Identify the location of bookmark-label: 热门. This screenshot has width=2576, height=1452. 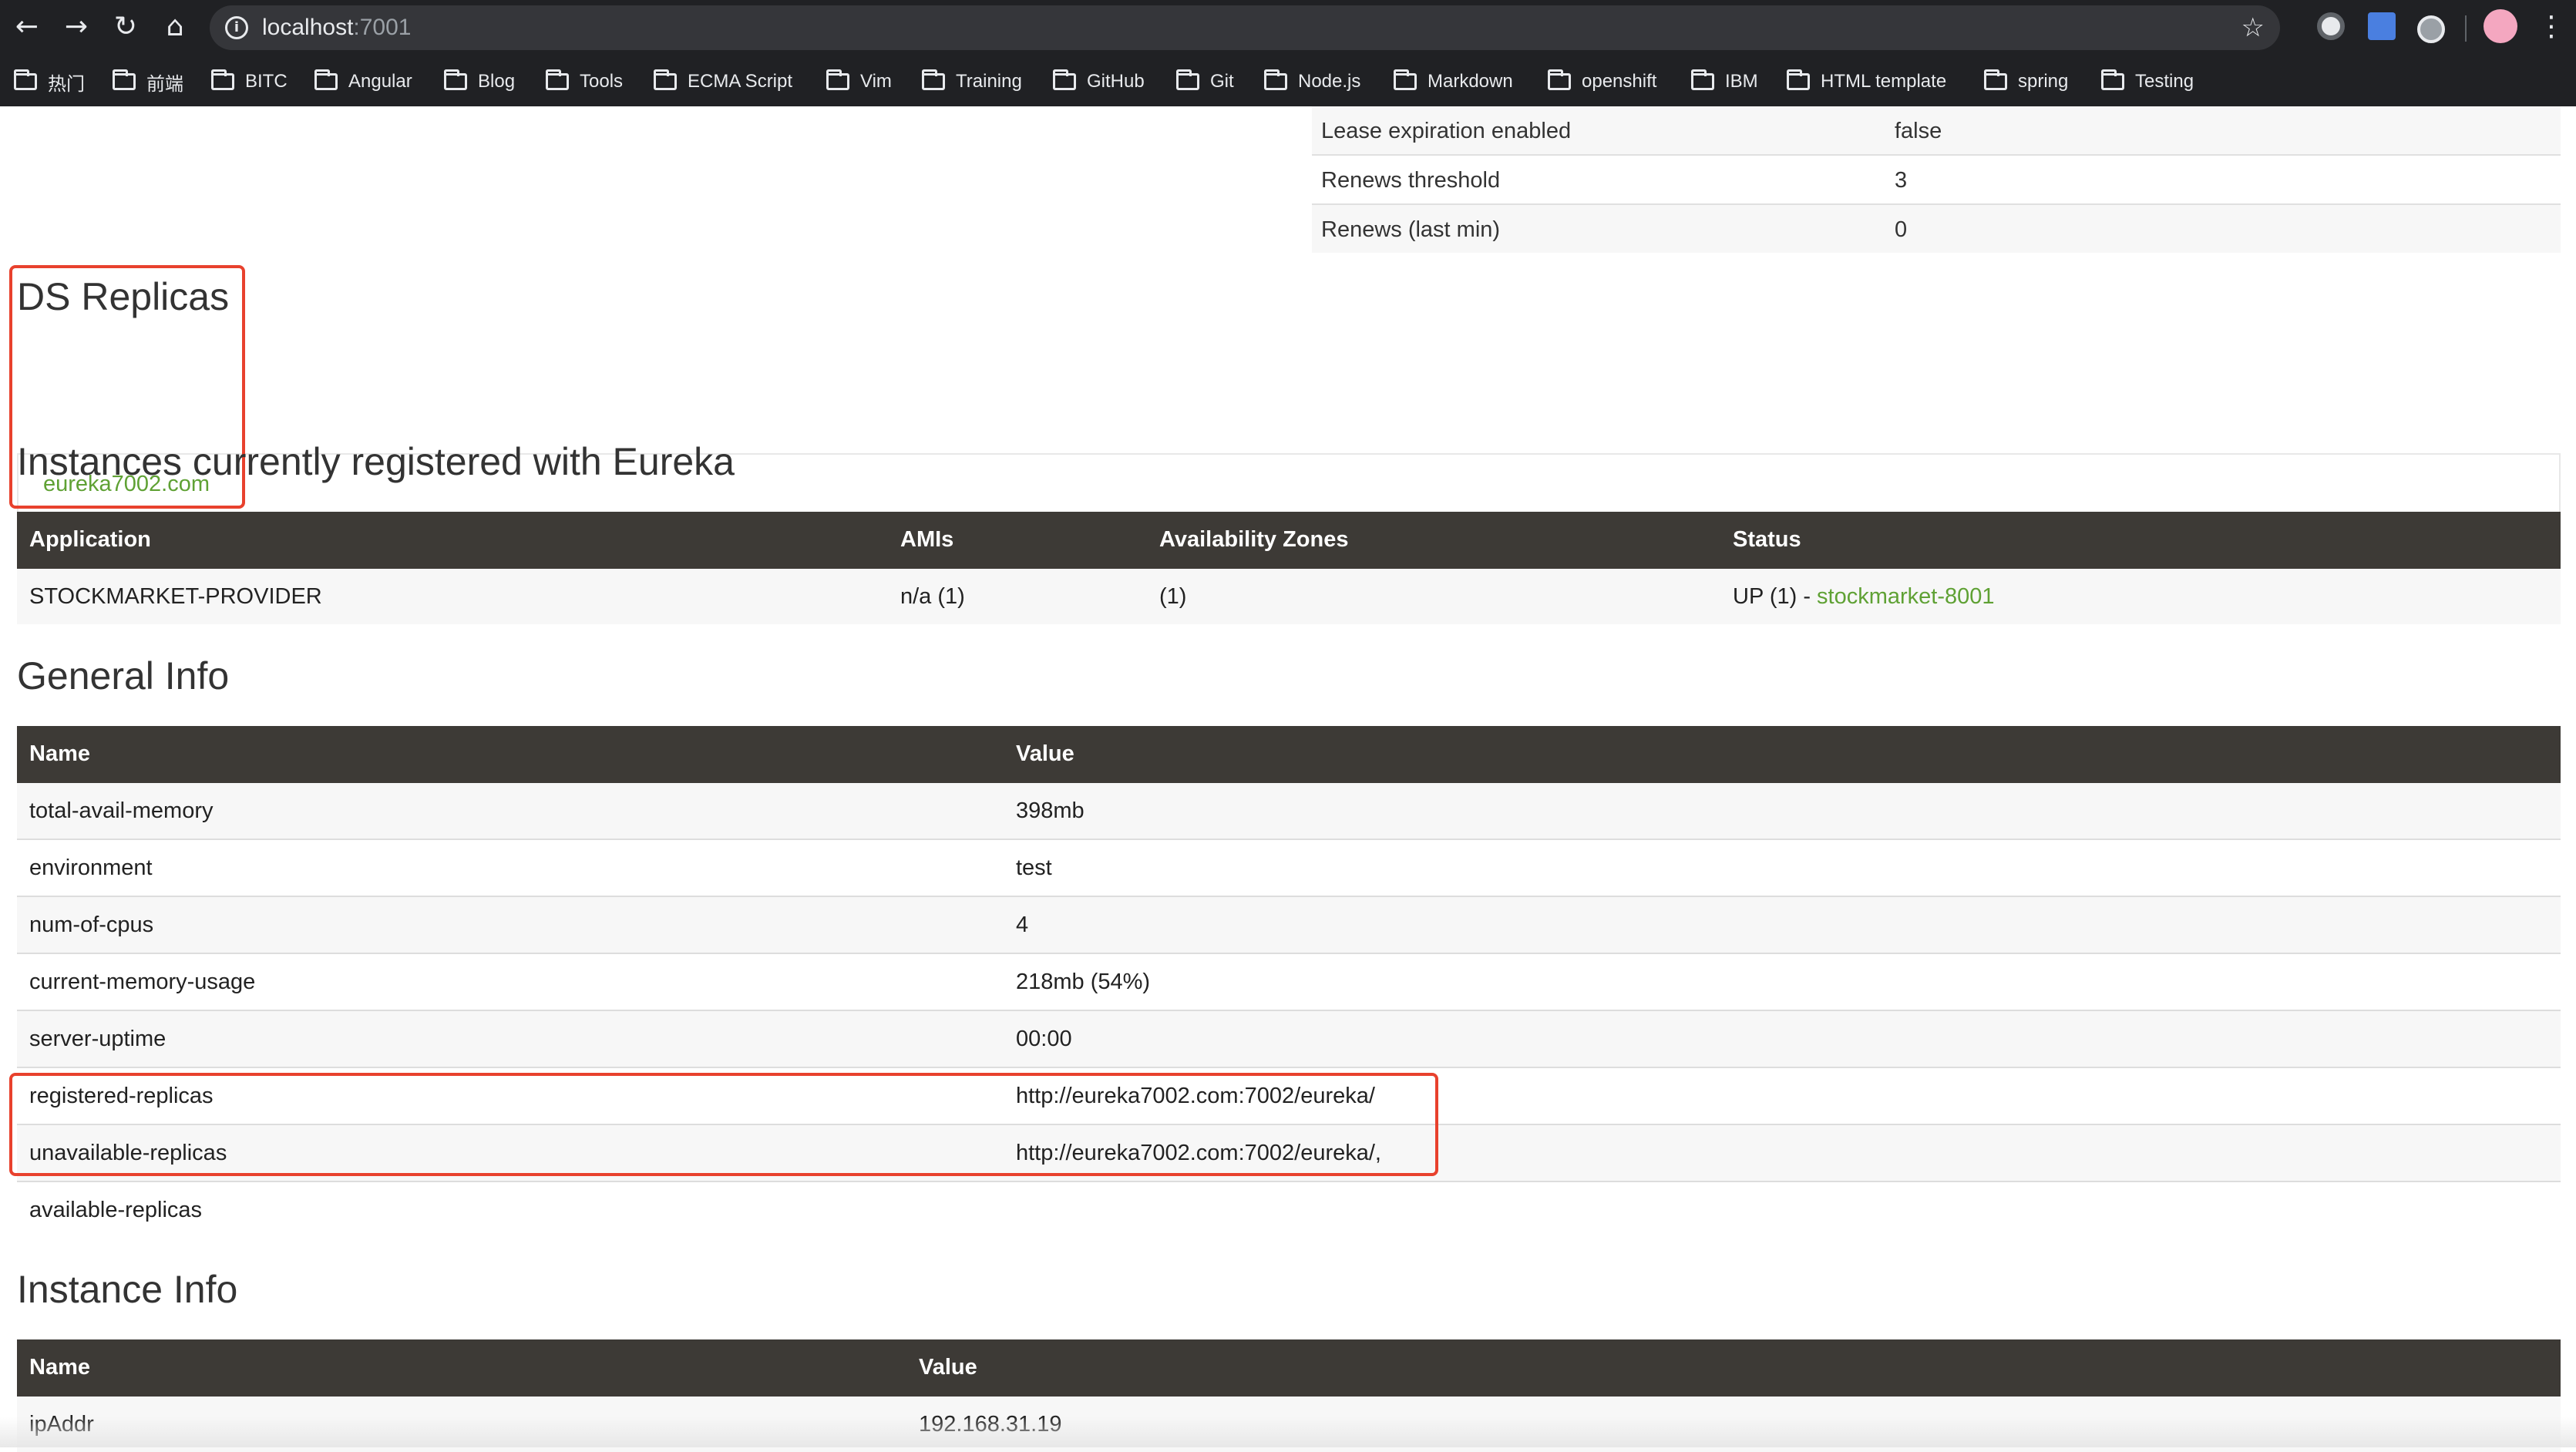
(66, 84).